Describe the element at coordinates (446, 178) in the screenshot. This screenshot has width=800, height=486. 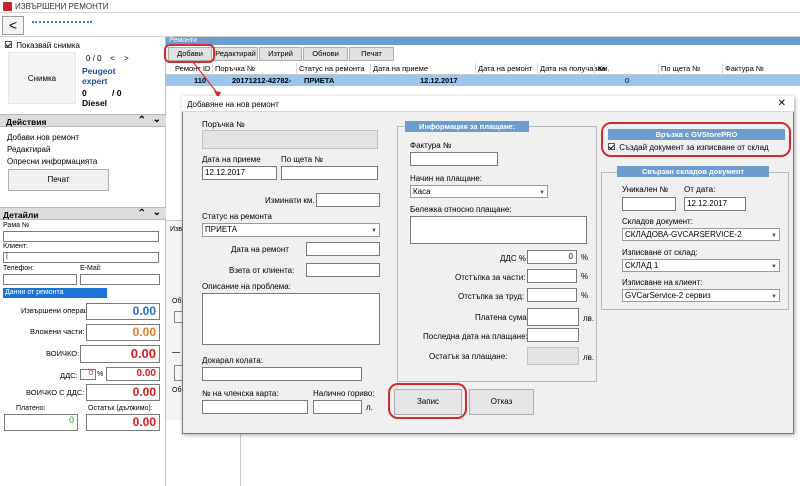
I see `payment-method-label: Начин на плащане:` at that location.